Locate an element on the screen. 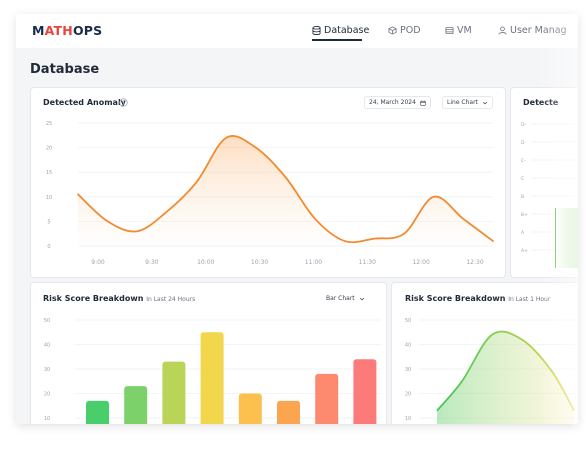 Image resolution: width=586 pixels, height=452 pixels. nav-item-vm: VM is located at coordinates (458, 30).